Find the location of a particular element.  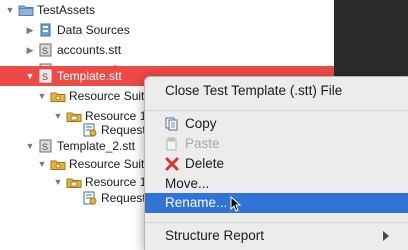

tree-item-data-sources: ▶ Data Sources is located at coordinates (167, 30).